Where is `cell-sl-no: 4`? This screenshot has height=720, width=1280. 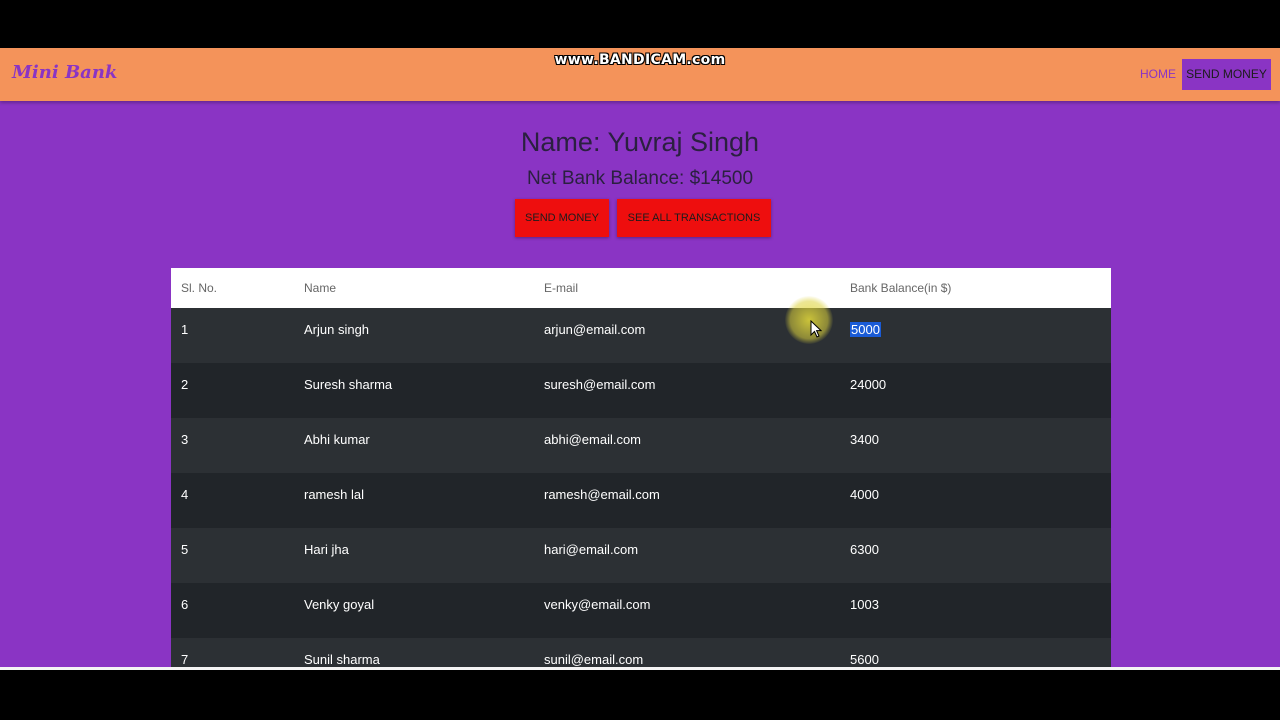
cell-sl-no: 4 is located at coordinates (185, 494).